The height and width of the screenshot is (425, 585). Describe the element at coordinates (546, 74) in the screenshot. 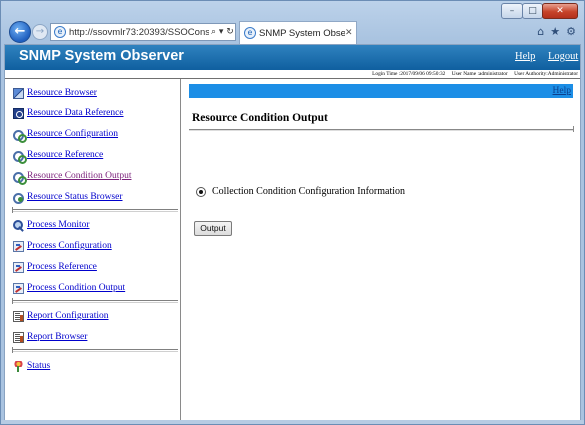

I see `user-authority: User Authority:Administrator` at that location.